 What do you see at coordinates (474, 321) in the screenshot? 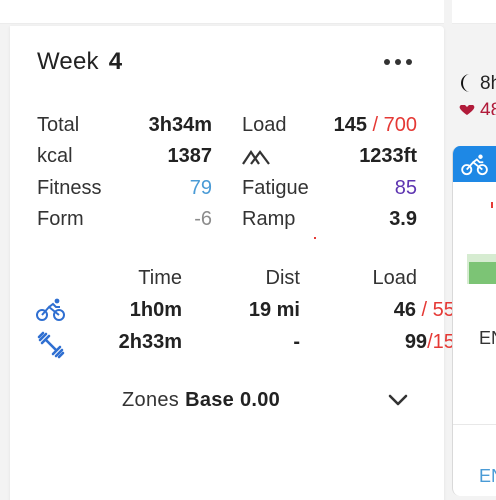
I see `next-day-activity-card: EN EN` at bounding box center [474, 321].